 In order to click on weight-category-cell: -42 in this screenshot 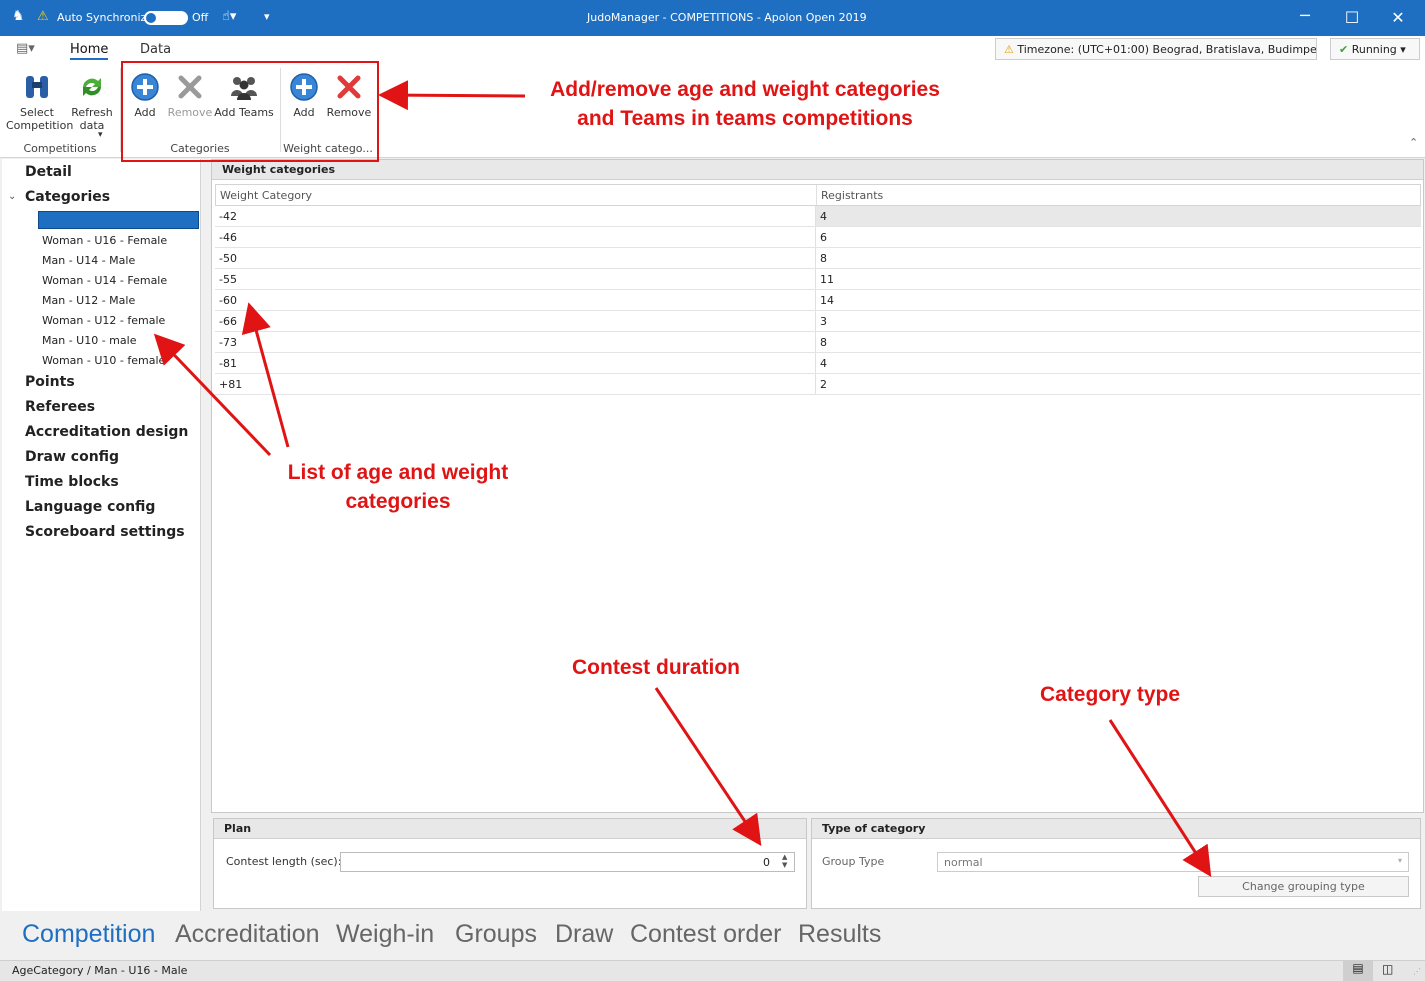, I will do `click(515, 216)`.